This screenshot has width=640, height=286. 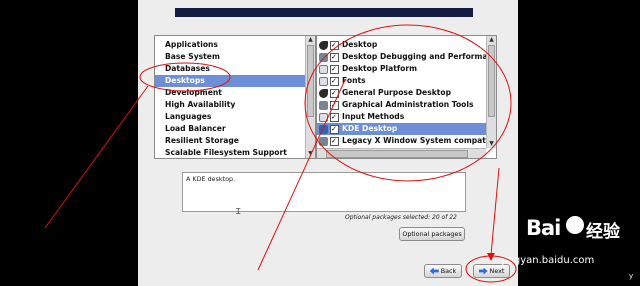 I want to click on next-button: Next, so click(x=491, y=271).